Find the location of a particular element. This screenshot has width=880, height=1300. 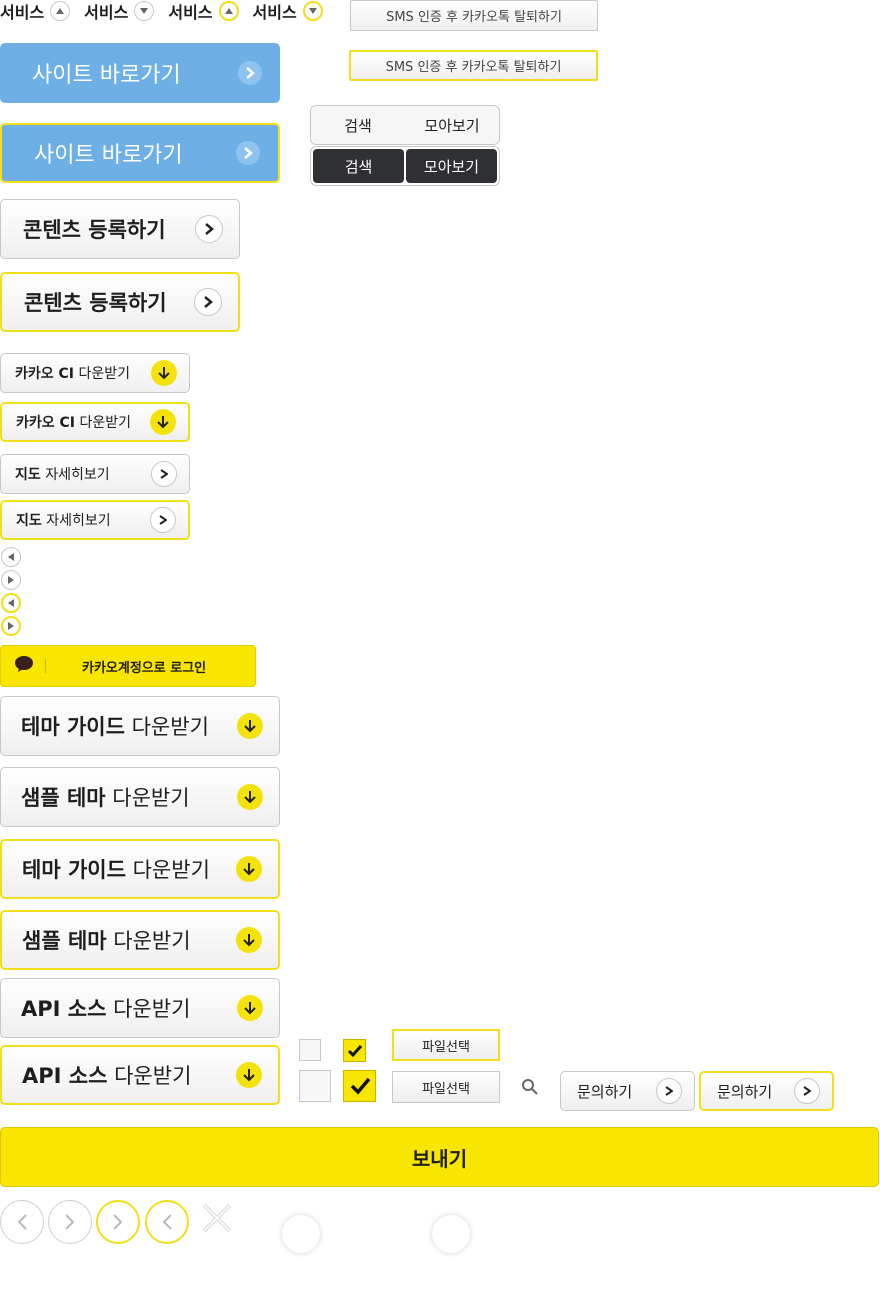

file-select-button-focused: 파일선택 is located at coordinates (446, 1045).